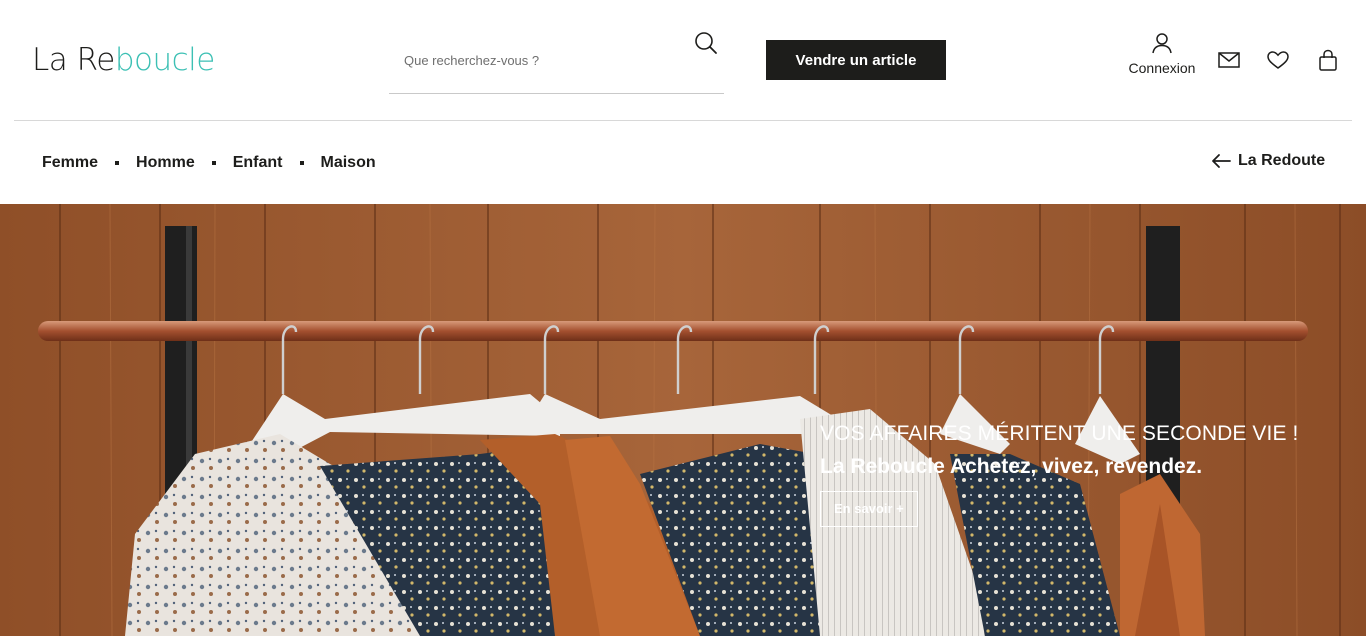 The width and height of the screenshot is (1366, 636). Describe the element at coordinates (70, 163) in the screenshot. I see `nav-item-femme: Femme` at that location.